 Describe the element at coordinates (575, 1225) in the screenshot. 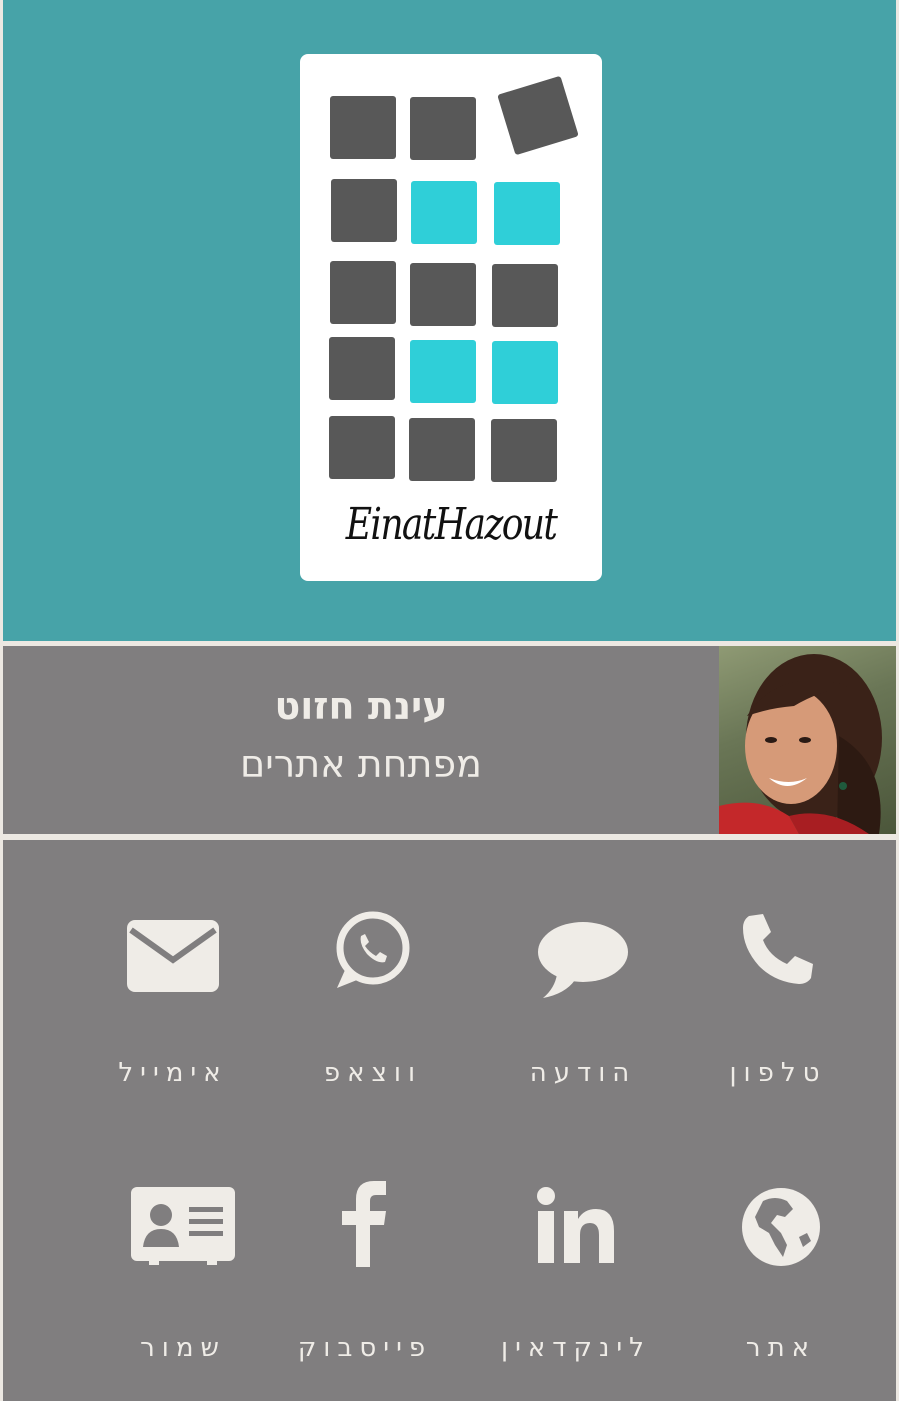

I see `linkedin-icon` at that location.